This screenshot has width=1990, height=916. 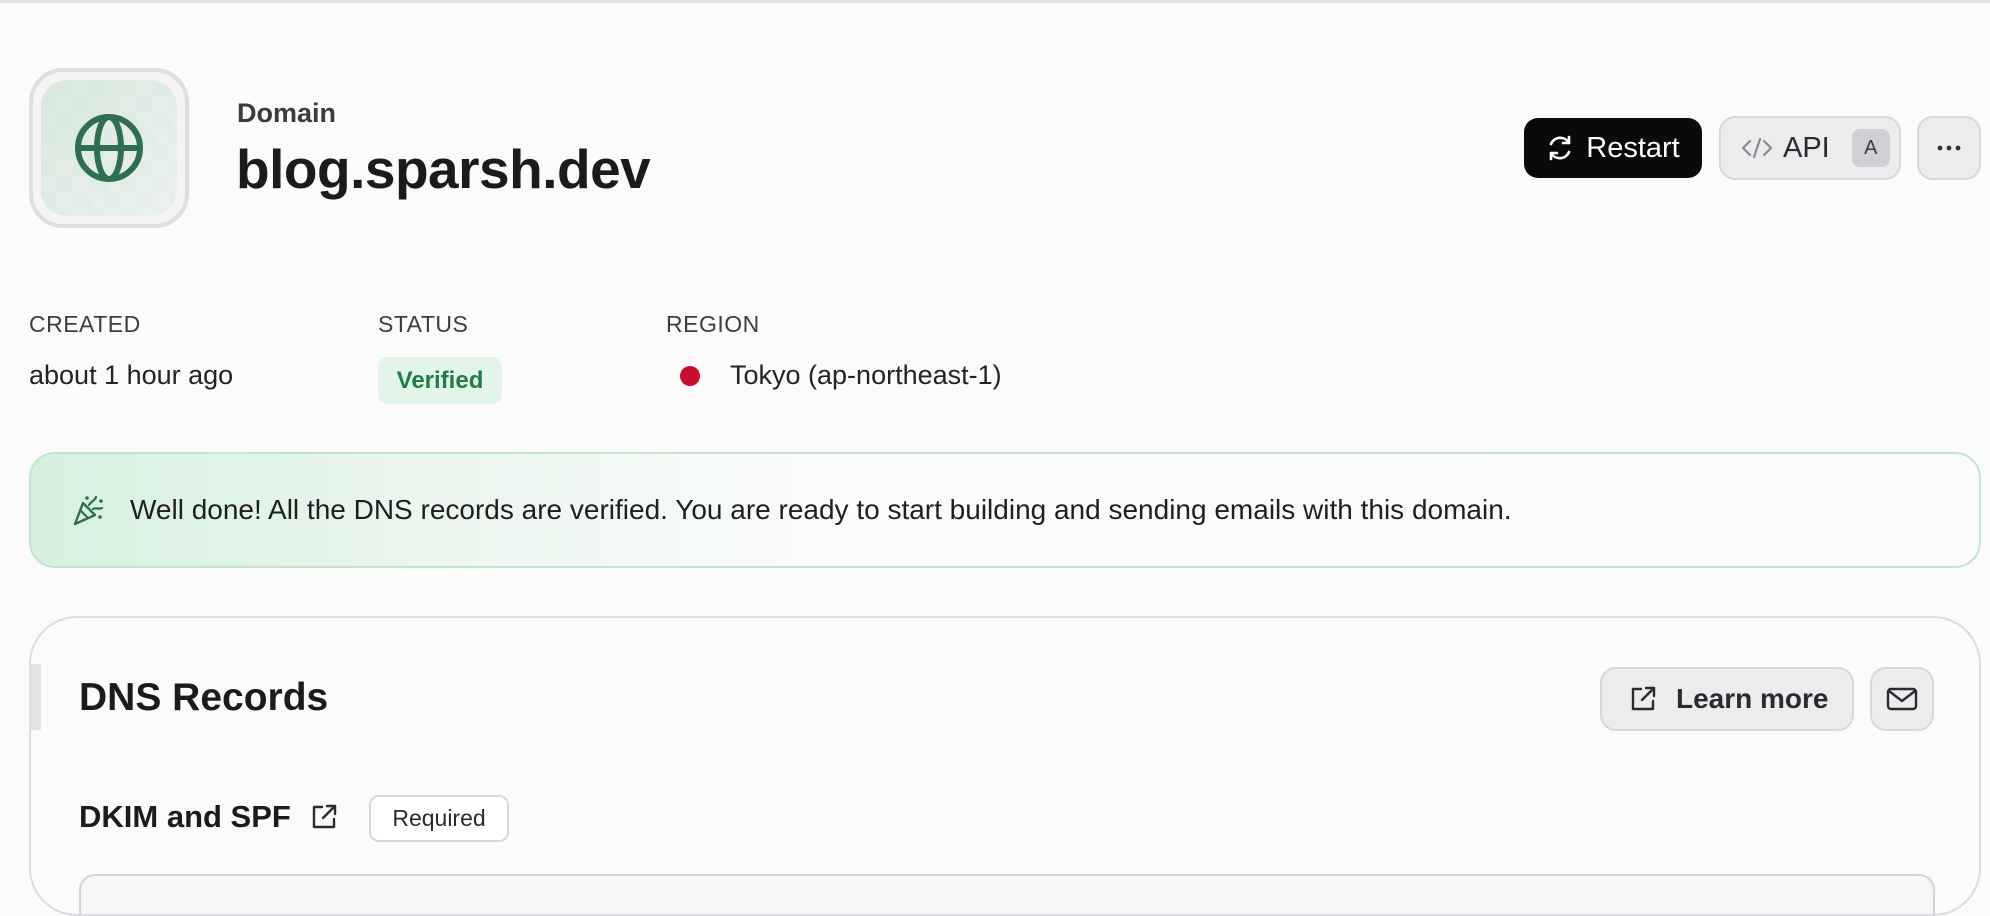 I want to click on domain-eyebrow: Domain, so click(x=287, y=113).